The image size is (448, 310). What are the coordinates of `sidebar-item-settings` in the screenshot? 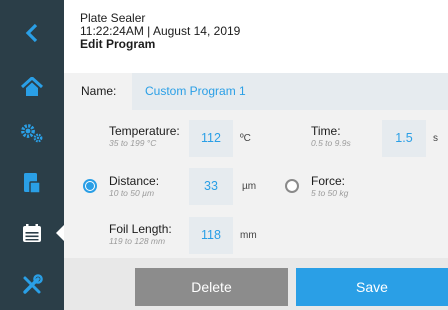 It's located at (32, 133).